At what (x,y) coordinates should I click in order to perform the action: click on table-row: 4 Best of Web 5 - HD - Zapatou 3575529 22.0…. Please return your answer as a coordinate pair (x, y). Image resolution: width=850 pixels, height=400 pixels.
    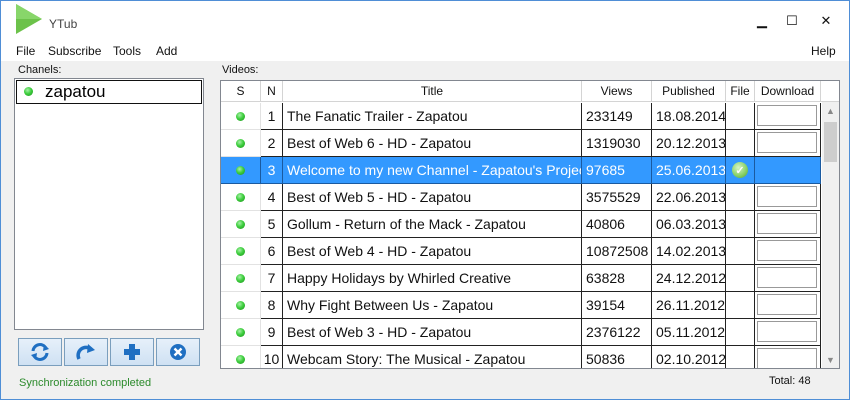
    Looking at the image, I should click on (521, 197).